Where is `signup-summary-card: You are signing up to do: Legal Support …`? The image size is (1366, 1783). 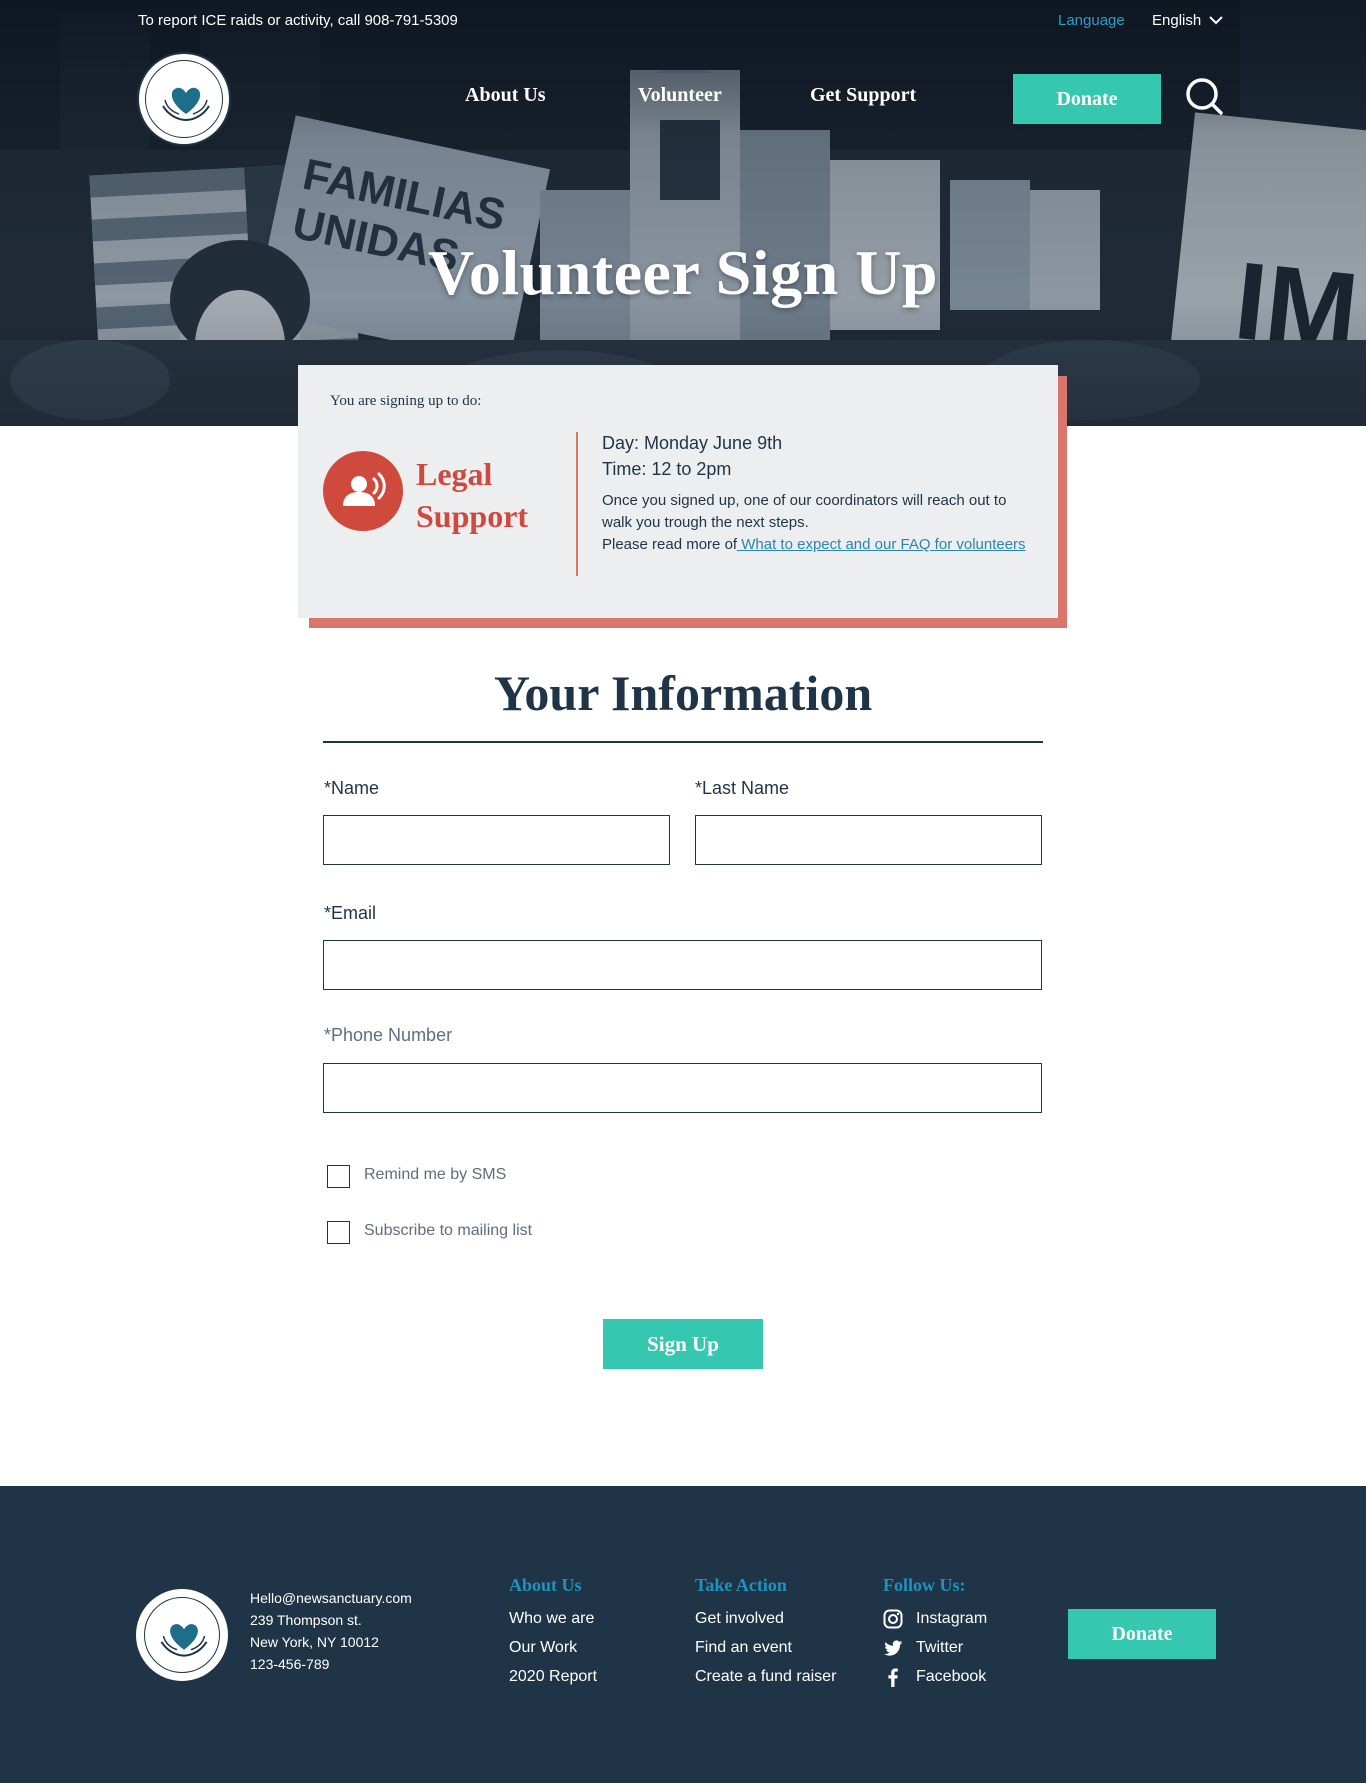
signup-summary-card: You are signing up to do: Legal Support … is located at coordinates (678, 491).